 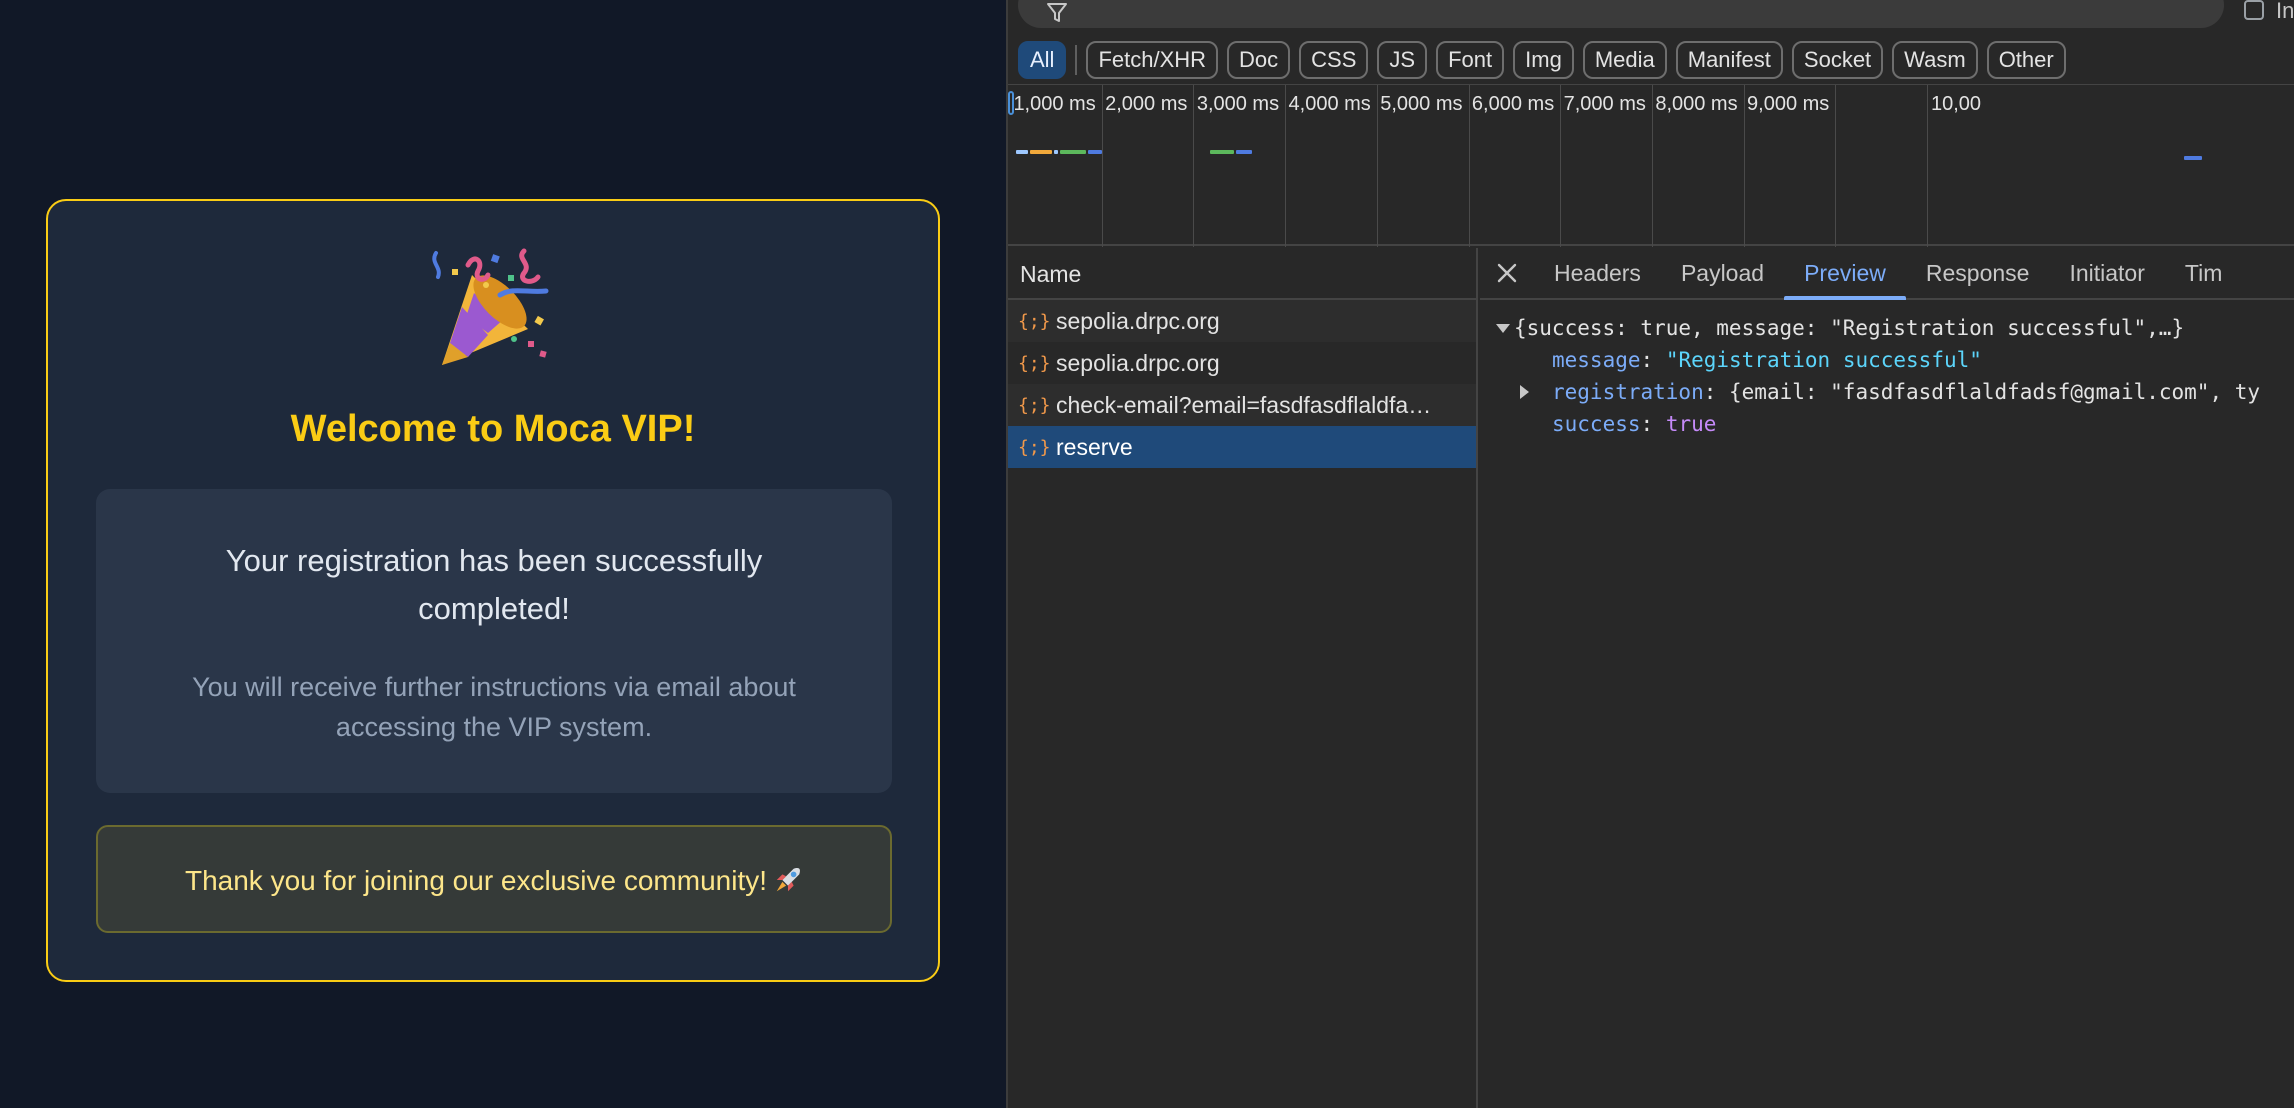 I want to click on json-key: message, so click(x=1596, y=360).